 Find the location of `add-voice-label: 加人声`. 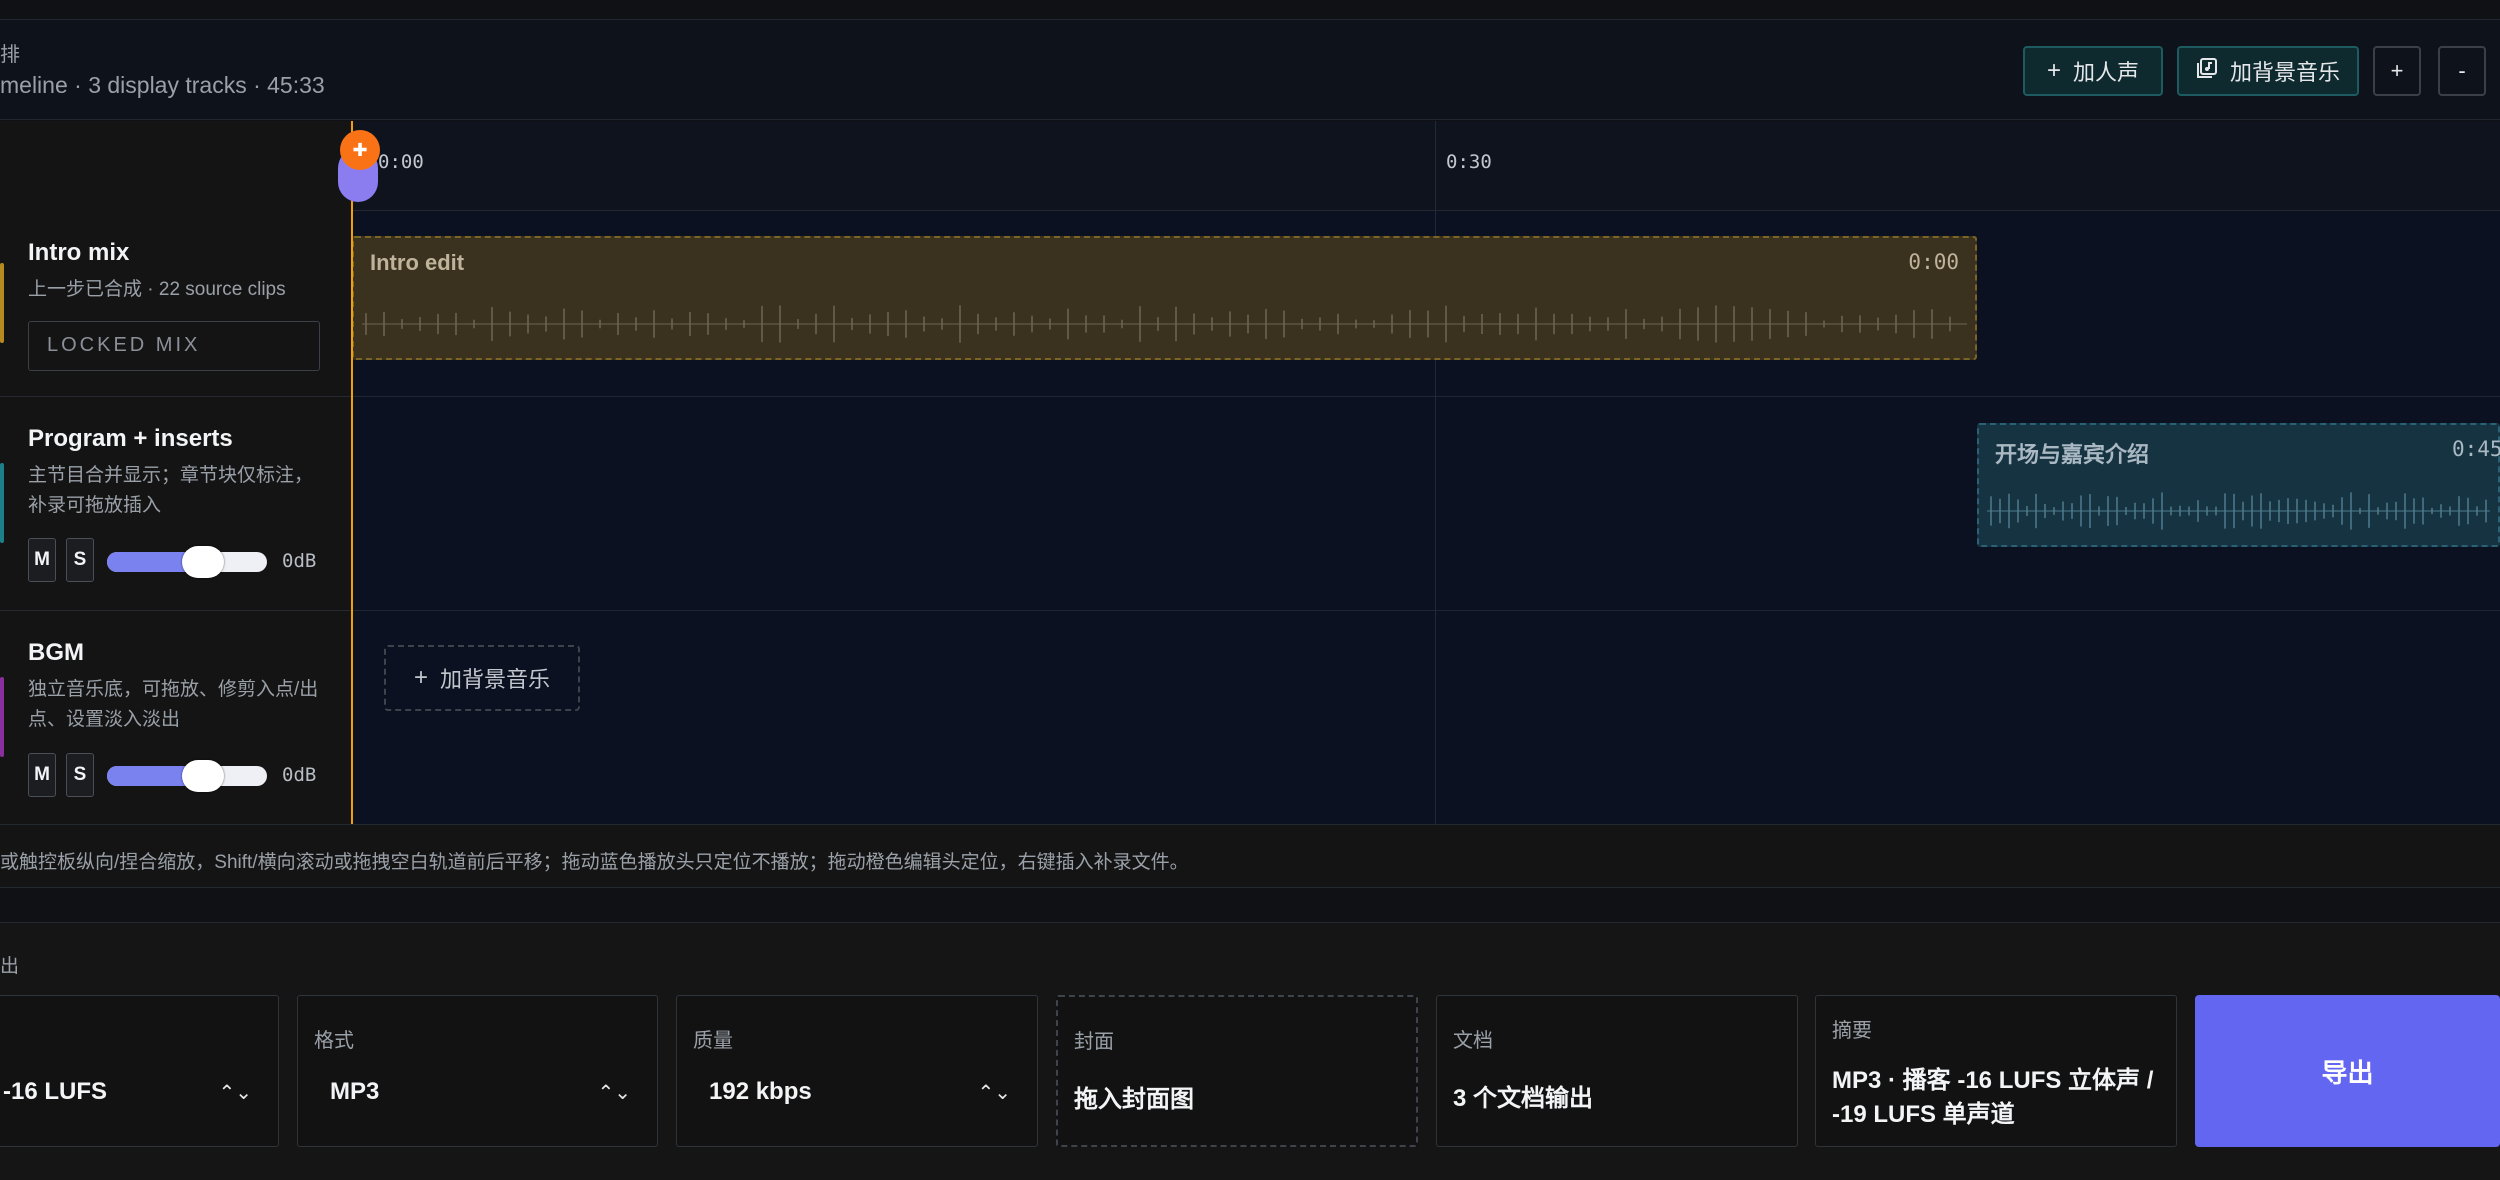

add-voice-label: 加人声 is located at coordinates (2106, 72).